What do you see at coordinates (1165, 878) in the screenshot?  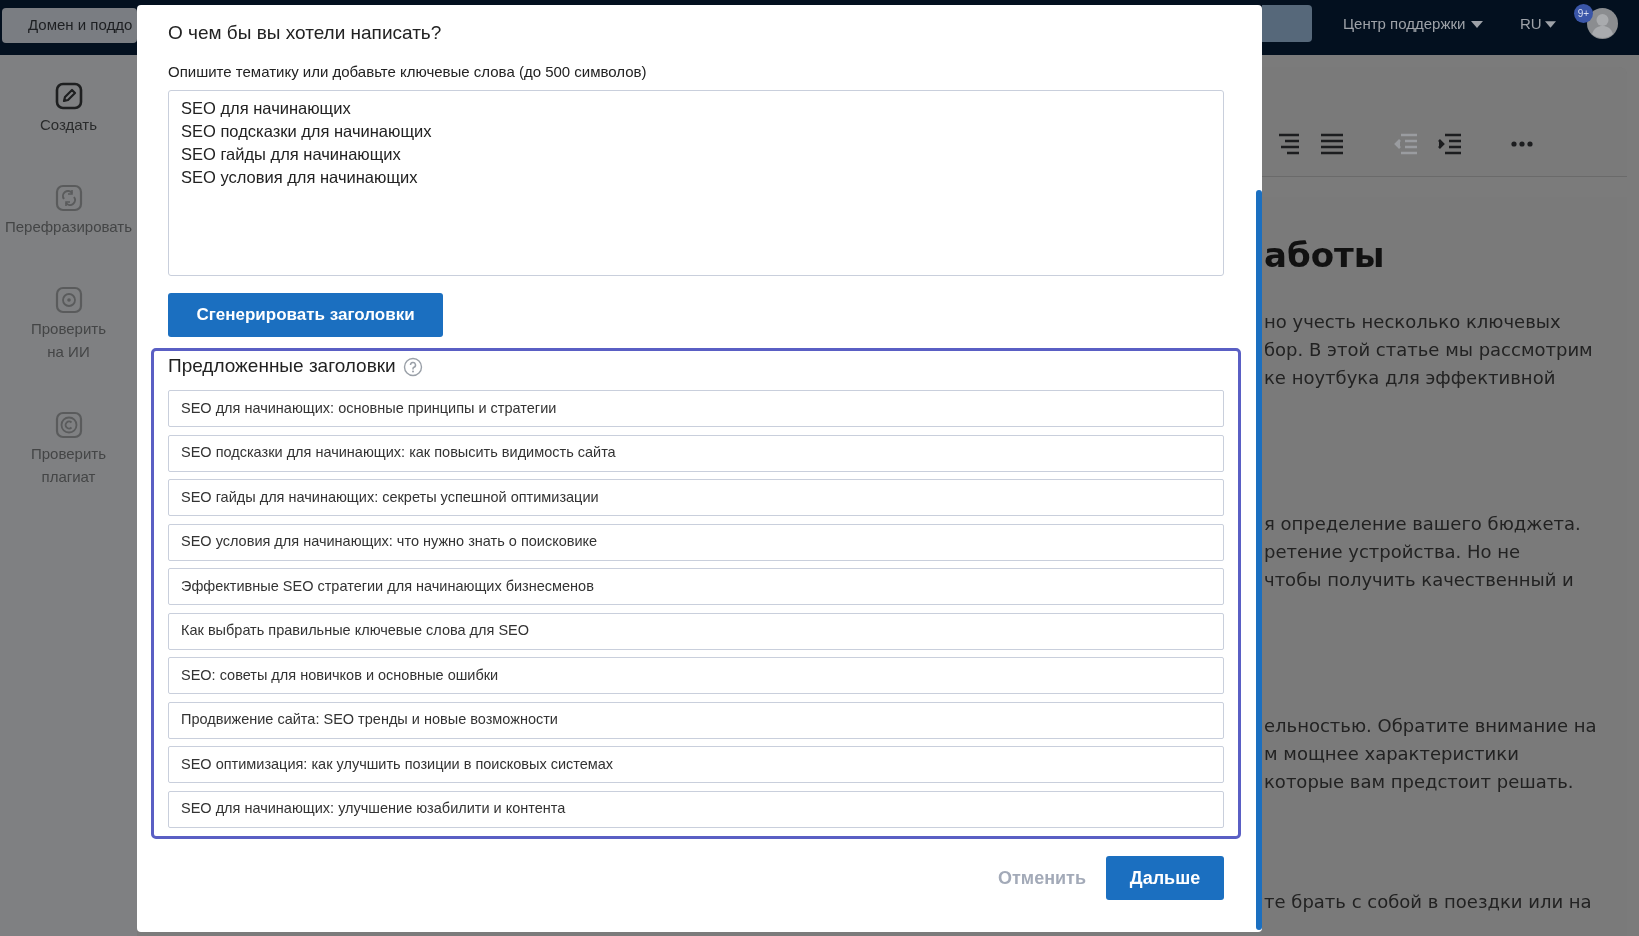 I see `next-button: Дальше` at bounding box center [1165, 878].